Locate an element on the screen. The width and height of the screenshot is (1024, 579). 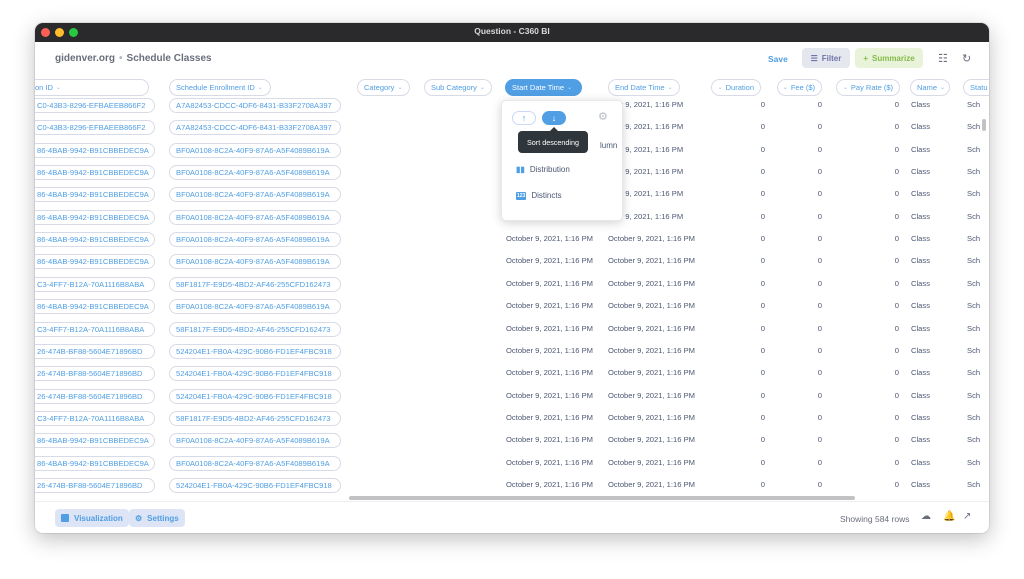
filter-button: ☰ Filter is located at coordinates (826, 58).